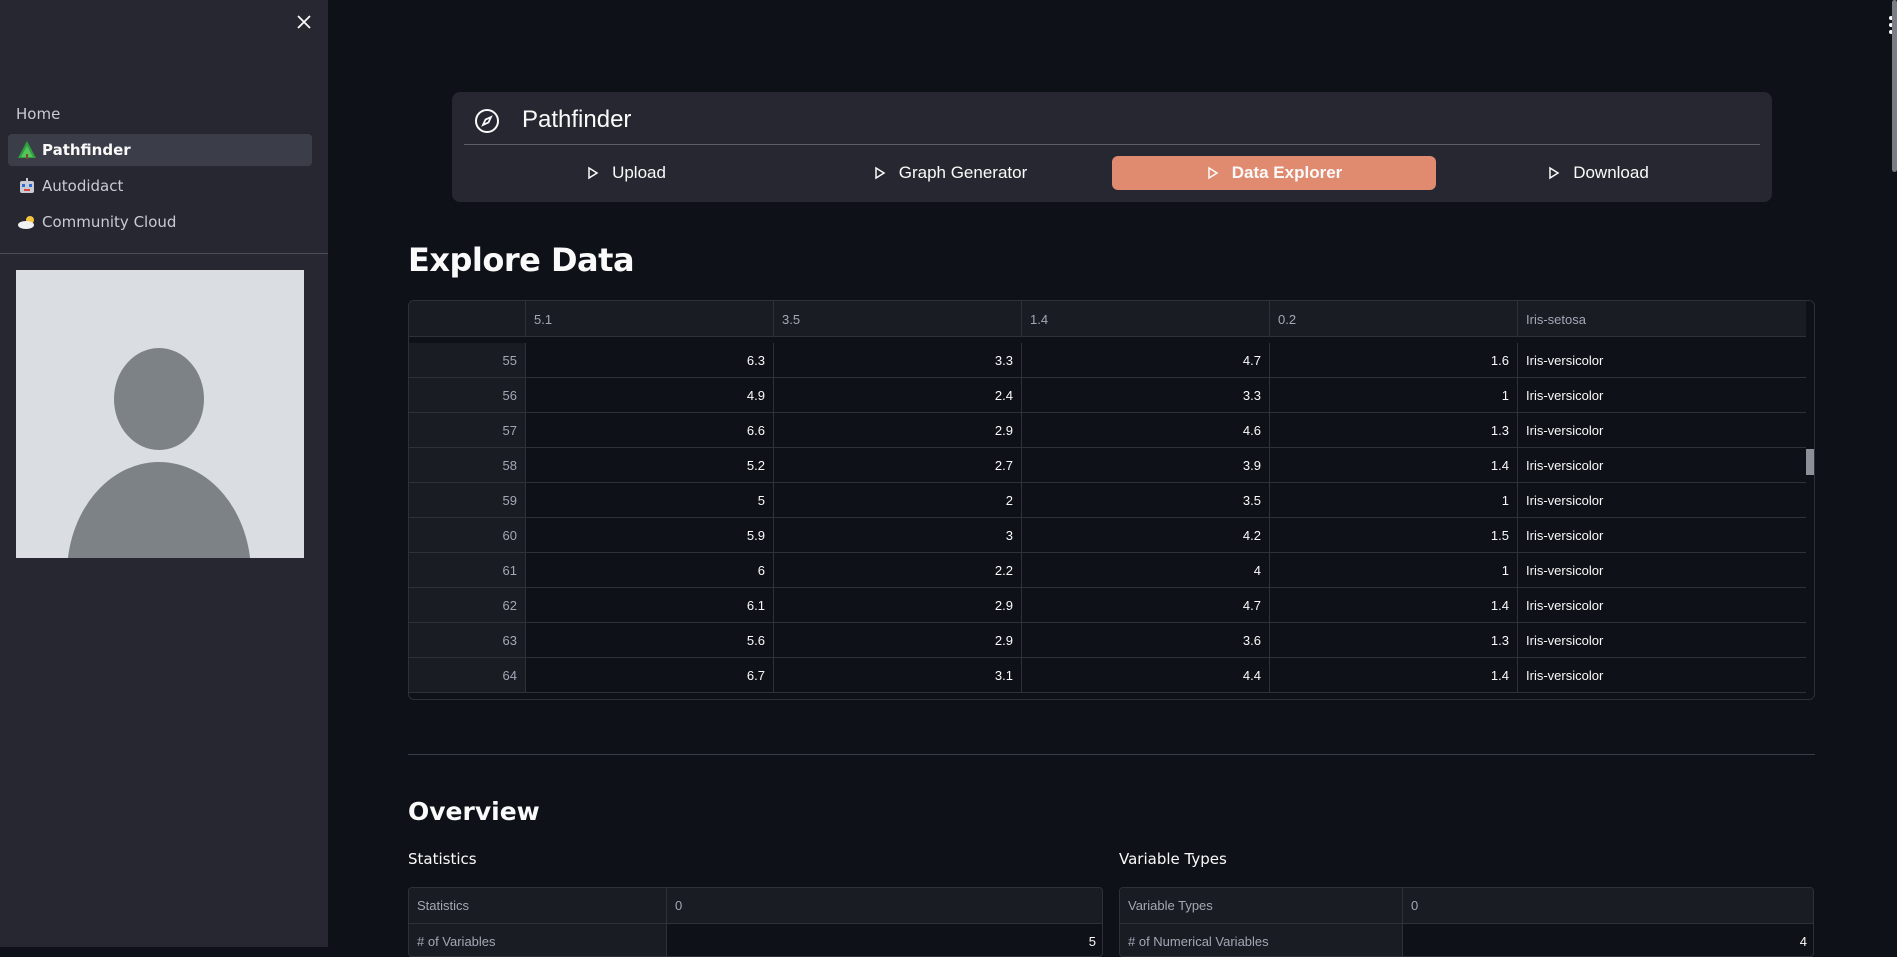 The height and width of the screenshot is (957, 1897). I want to click on close-icon, so click(304, 22).